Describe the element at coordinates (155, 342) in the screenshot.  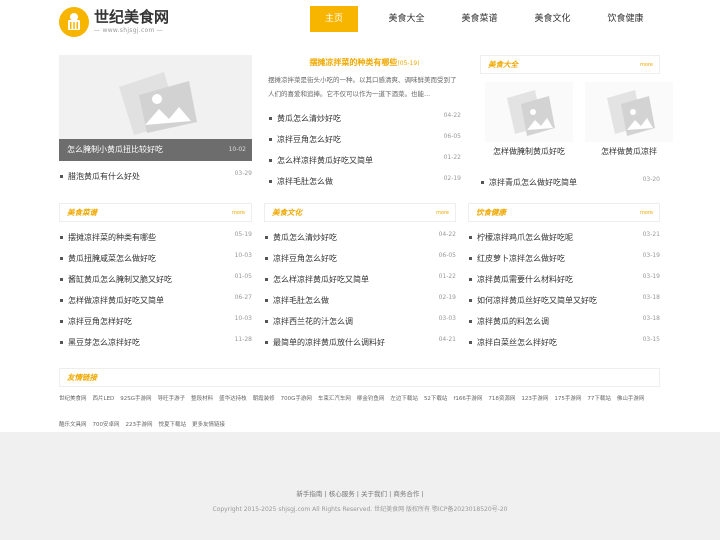
I see `list-item: 黑豆芽怎么凉拌好吃 11-28` at that location.